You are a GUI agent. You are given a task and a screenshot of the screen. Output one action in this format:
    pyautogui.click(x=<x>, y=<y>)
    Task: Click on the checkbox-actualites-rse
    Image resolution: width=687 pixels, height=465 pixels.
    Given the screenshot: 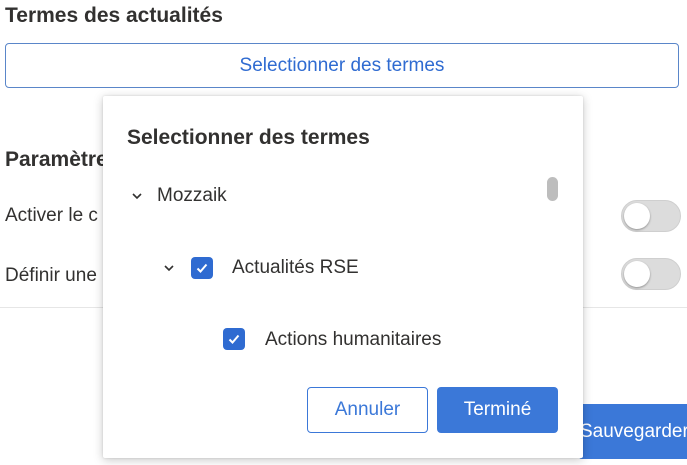 What is the action you would take?
    pyautogui.click(x=202, y=268)
    